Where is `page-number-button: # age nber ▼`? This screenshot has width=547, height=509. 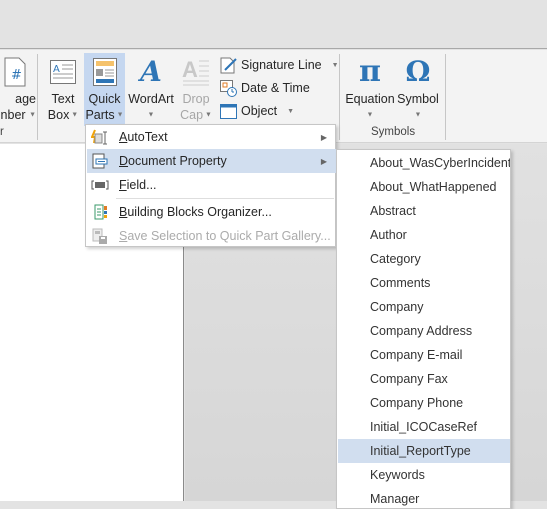 page-number-button: # age nber ▼ is located at coordinates (18, 88).